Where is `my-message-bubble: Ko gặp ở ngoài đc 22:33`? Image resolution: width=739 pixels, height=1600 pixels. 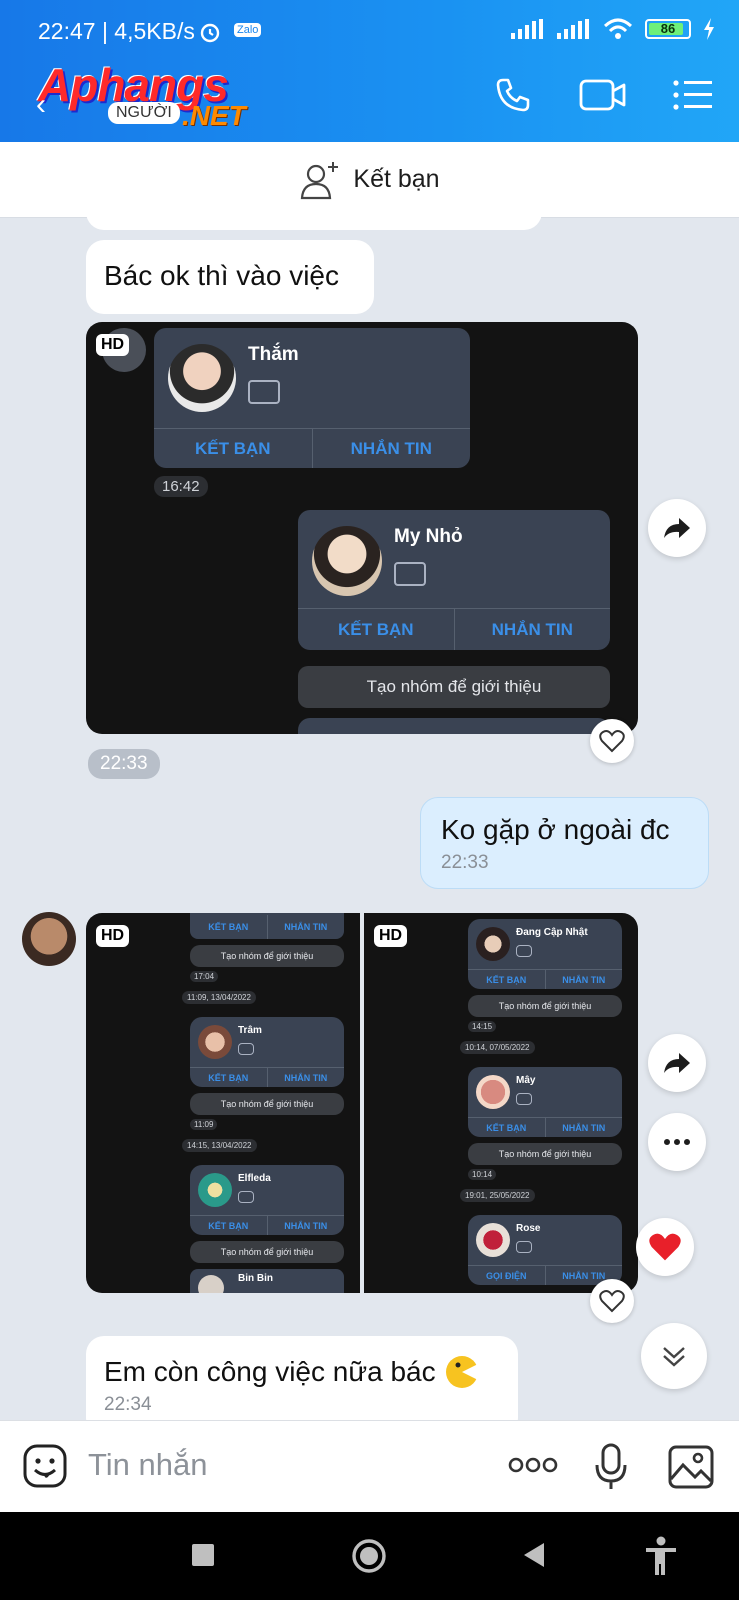 my-message-bubble: Ko gặp ở ngoài đc 22:33 is located at coordinates (564, 843).